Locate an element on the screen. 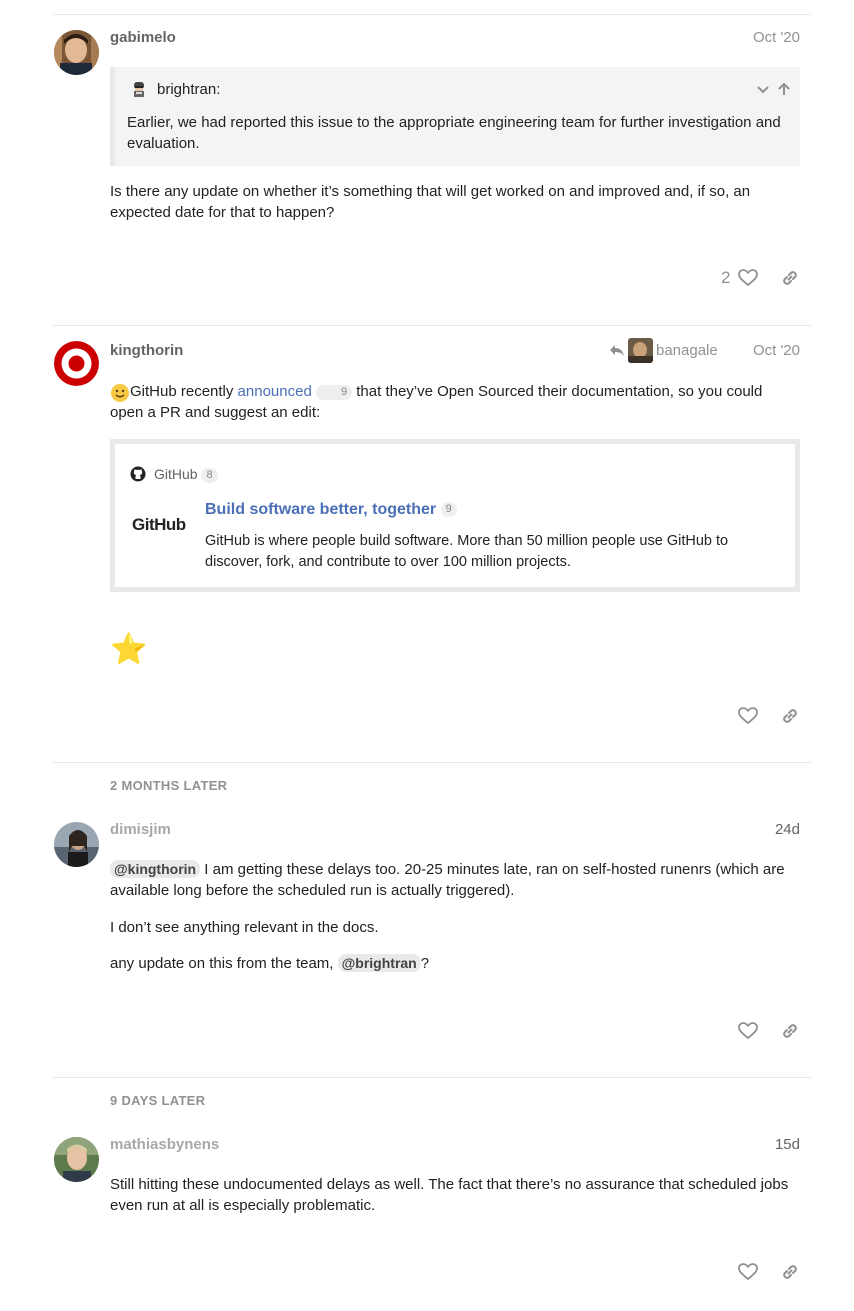  onebox-source-name: GitHub is located at coordinates (176, 474).